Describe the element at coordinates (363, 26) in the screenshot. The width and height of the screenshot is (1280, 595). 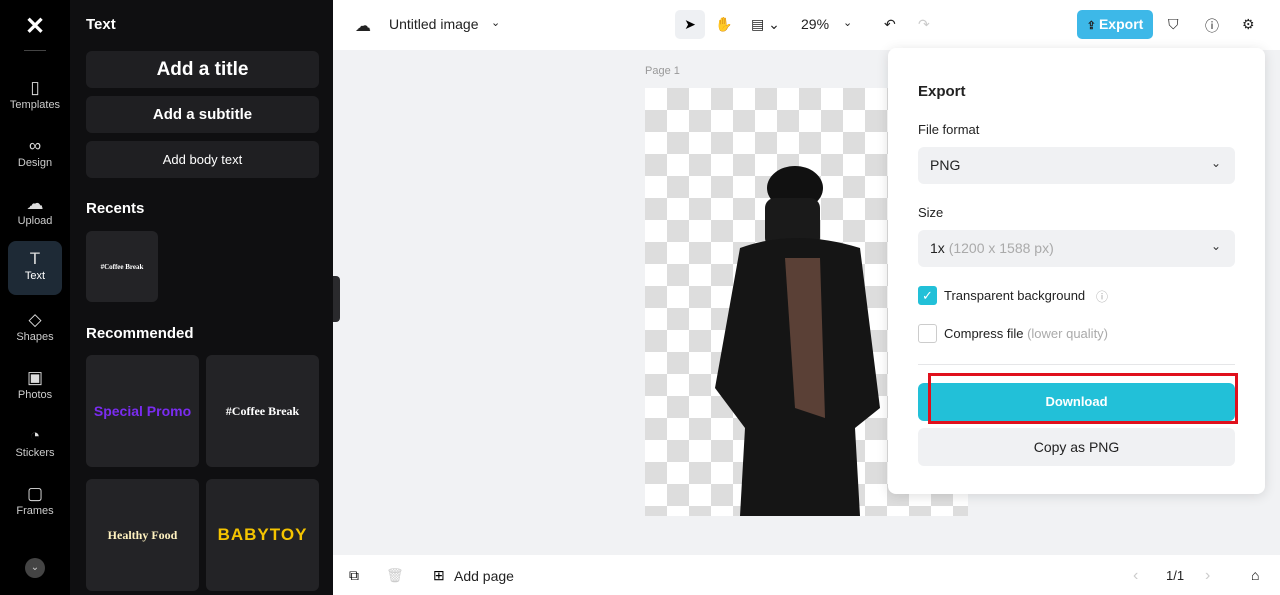
I see `cloud-save-icon: ☁` at that location.